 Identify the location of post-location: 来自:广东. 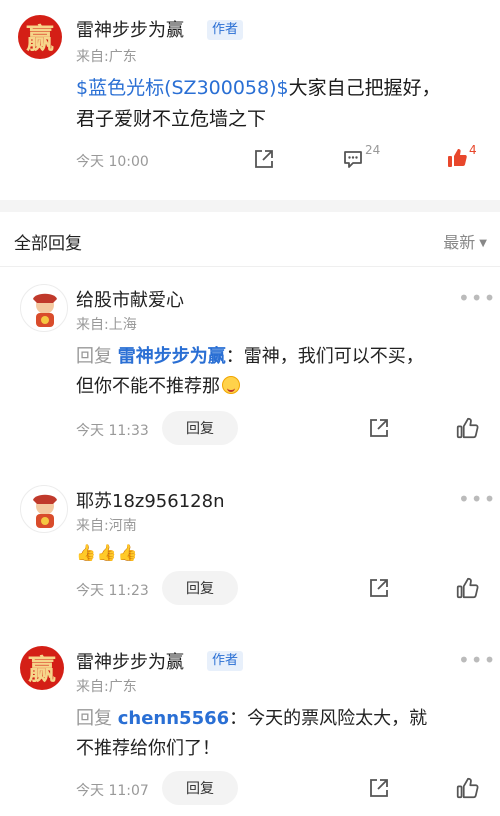
(106, 57).